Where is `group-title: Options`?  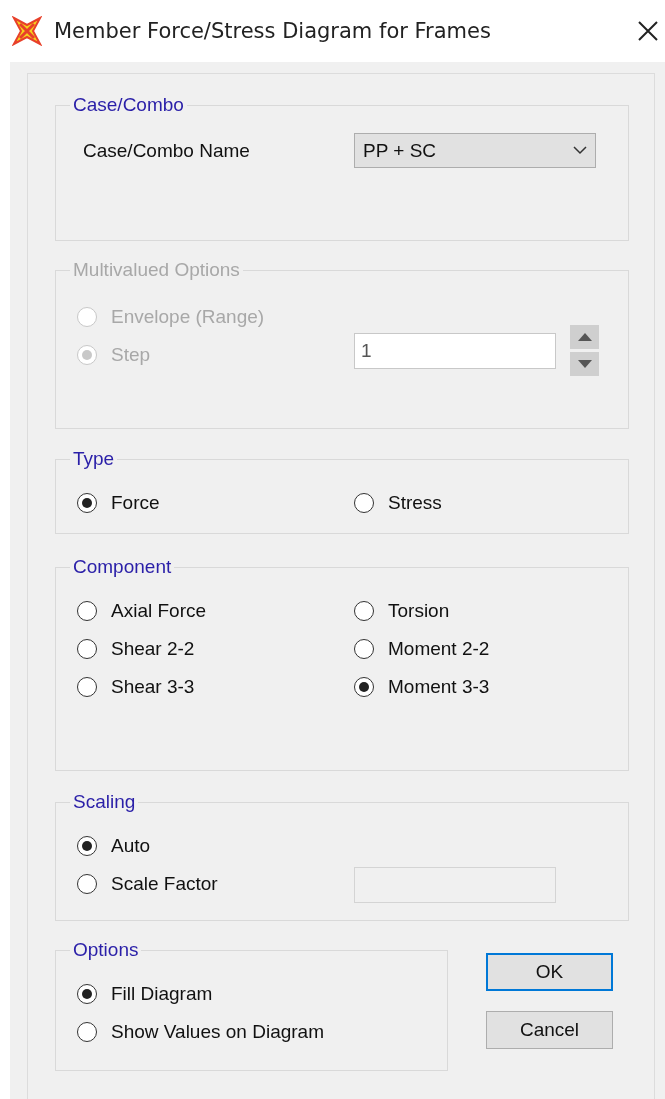 group-title: Options is located at coordinates (106, 950).